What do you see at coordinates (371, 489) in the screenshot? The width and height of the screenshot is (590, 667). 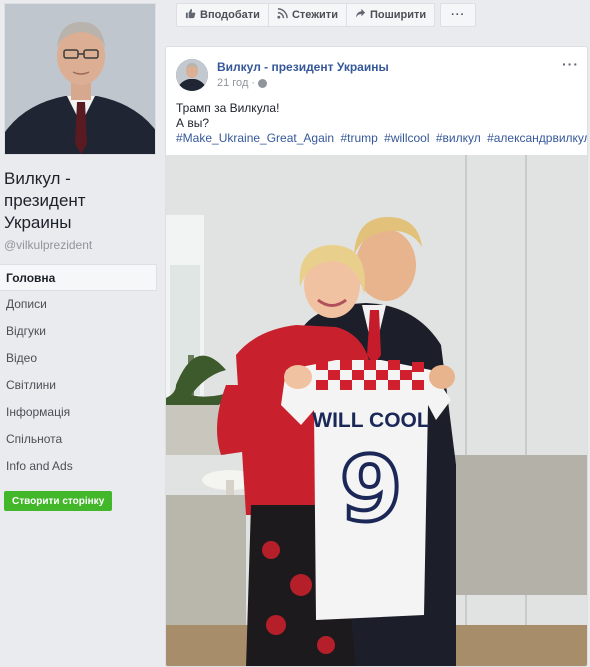 I see `jersey-number: 9` at bounding box center [371, 489].